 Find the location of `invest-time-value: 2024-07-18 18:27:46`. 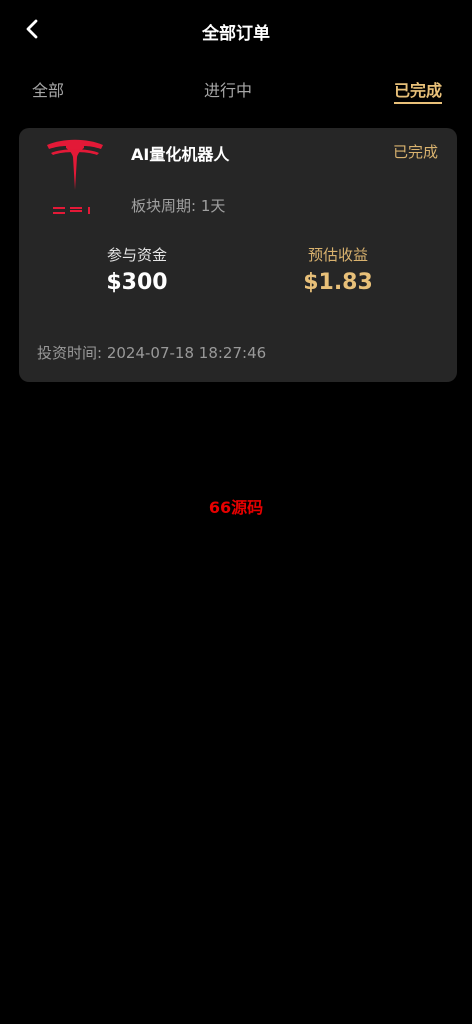

invest-time-value: 2024-07-18 18:27:46 is located at coordinates (186, 353).